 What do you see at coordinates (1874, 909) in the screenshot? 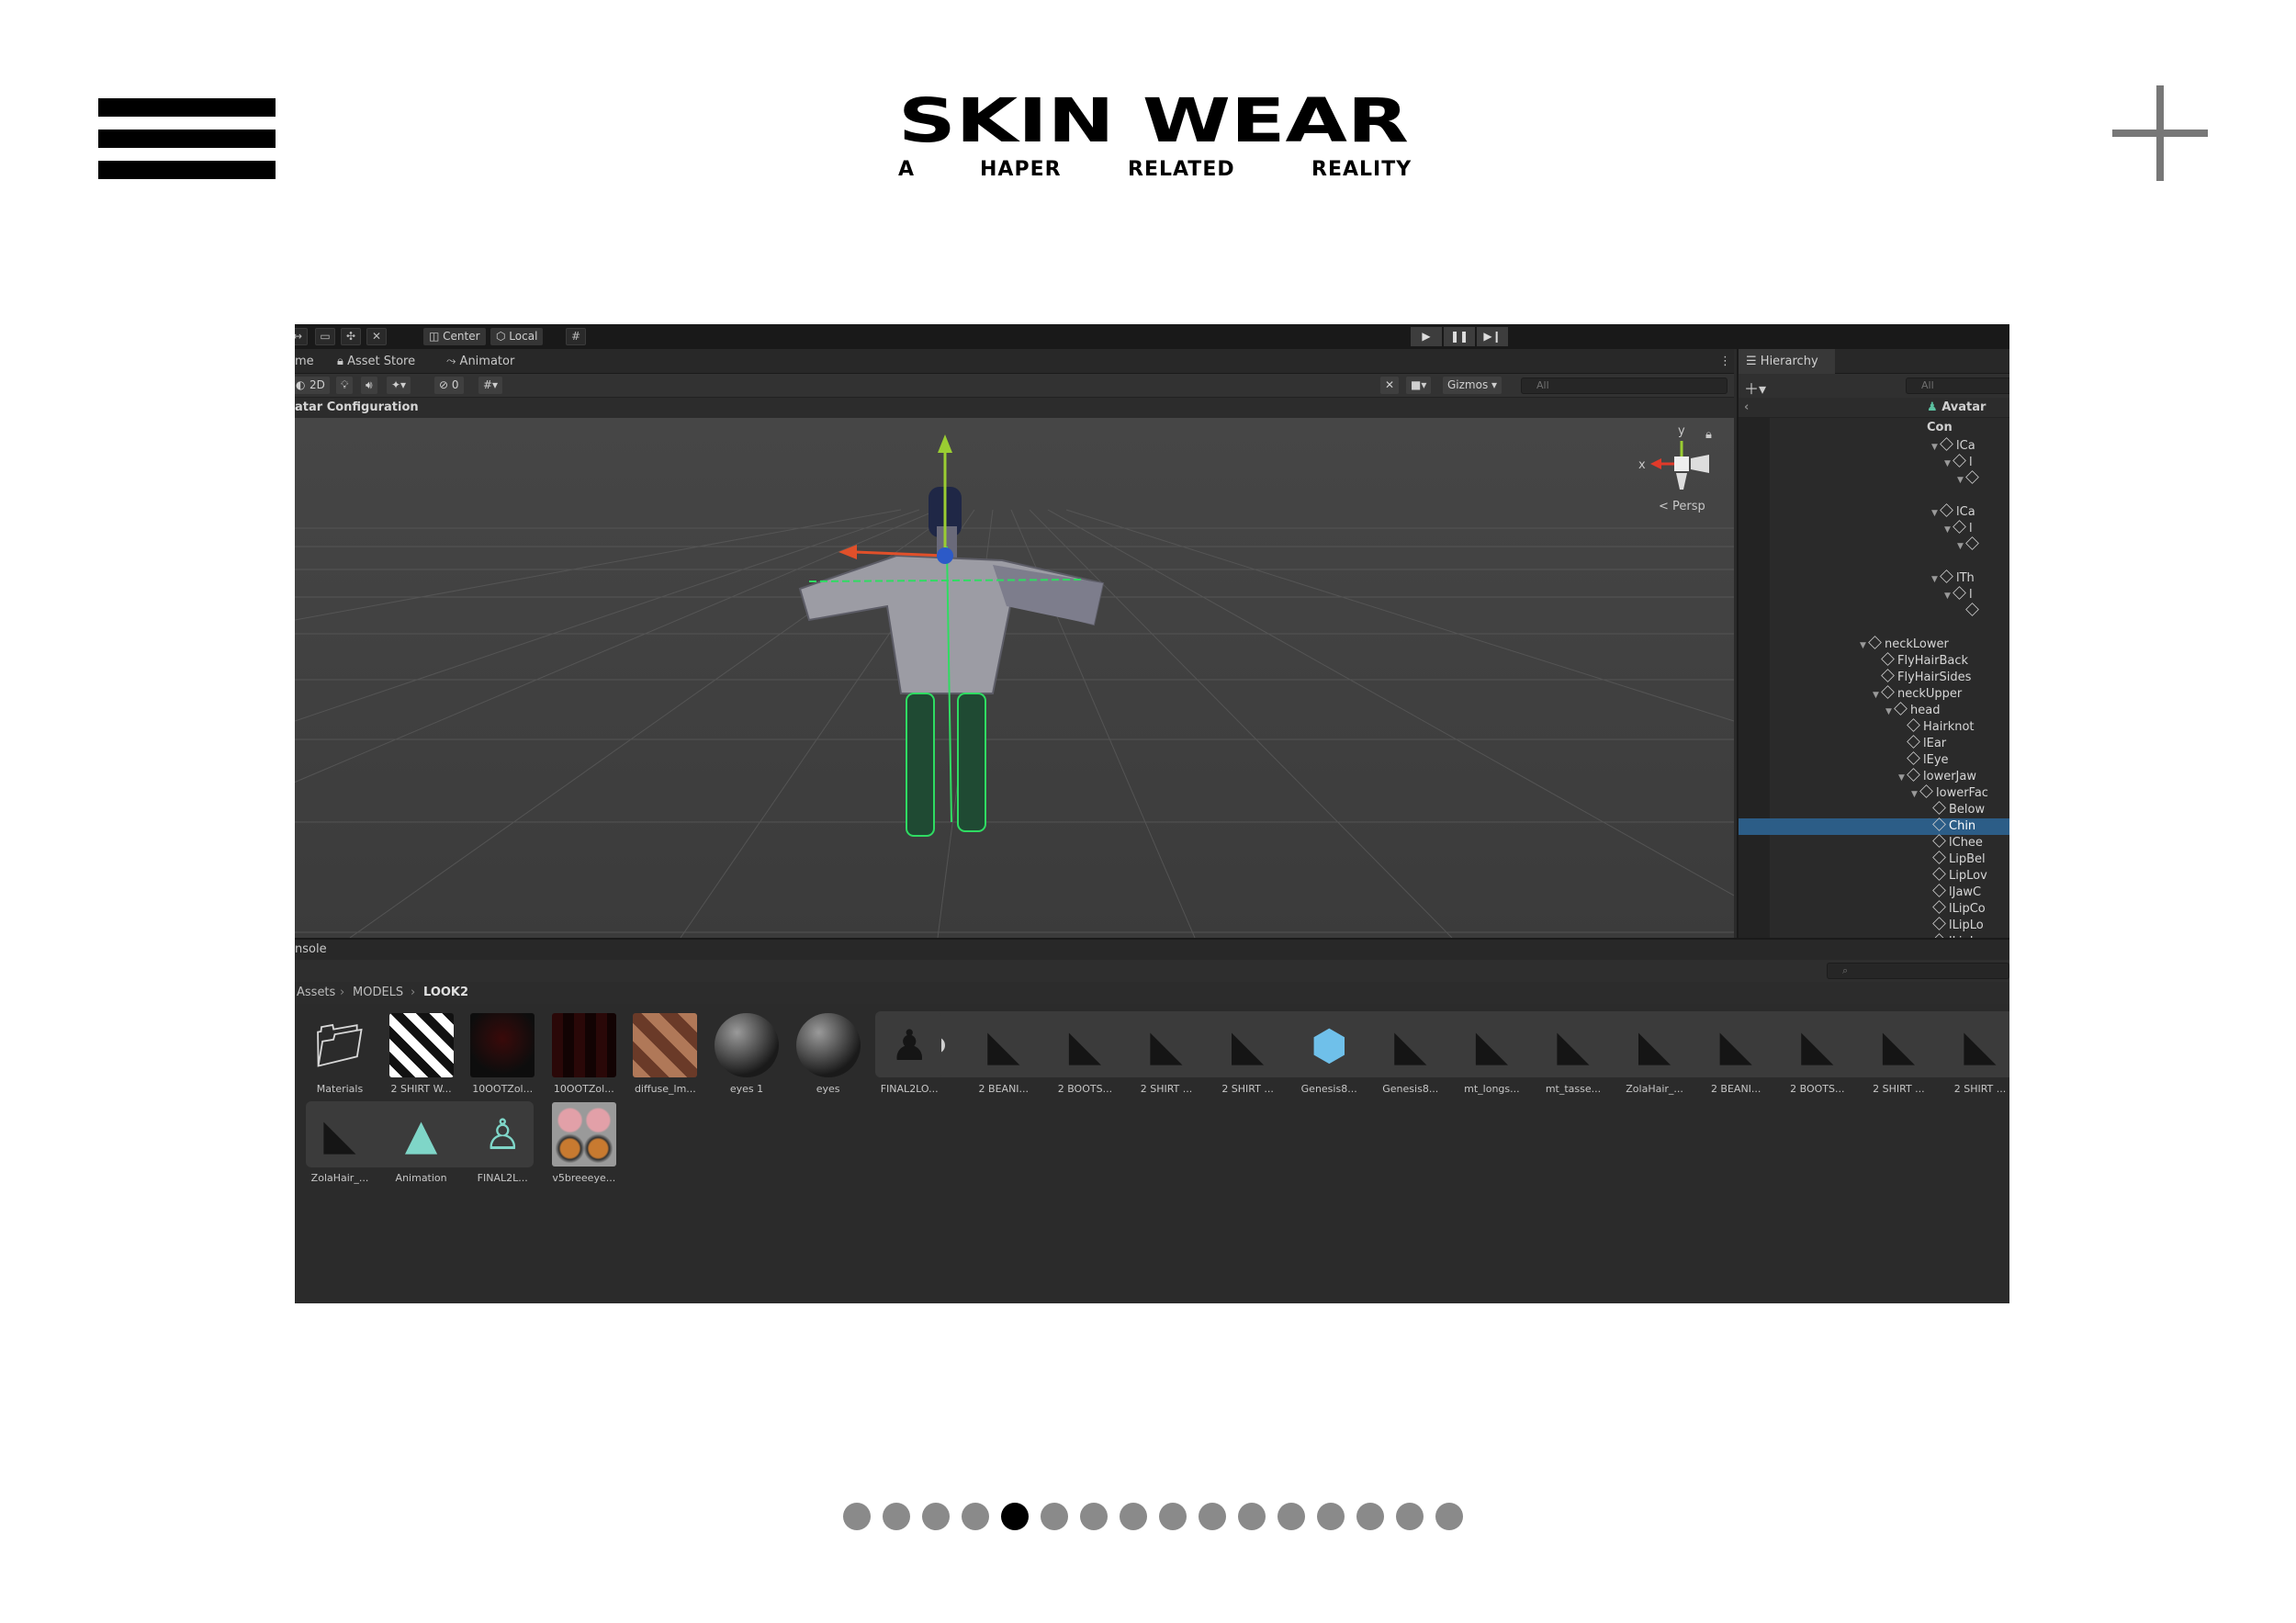
I see `hierarchy-item: lLipCo` at bounding box center [1874, 909].